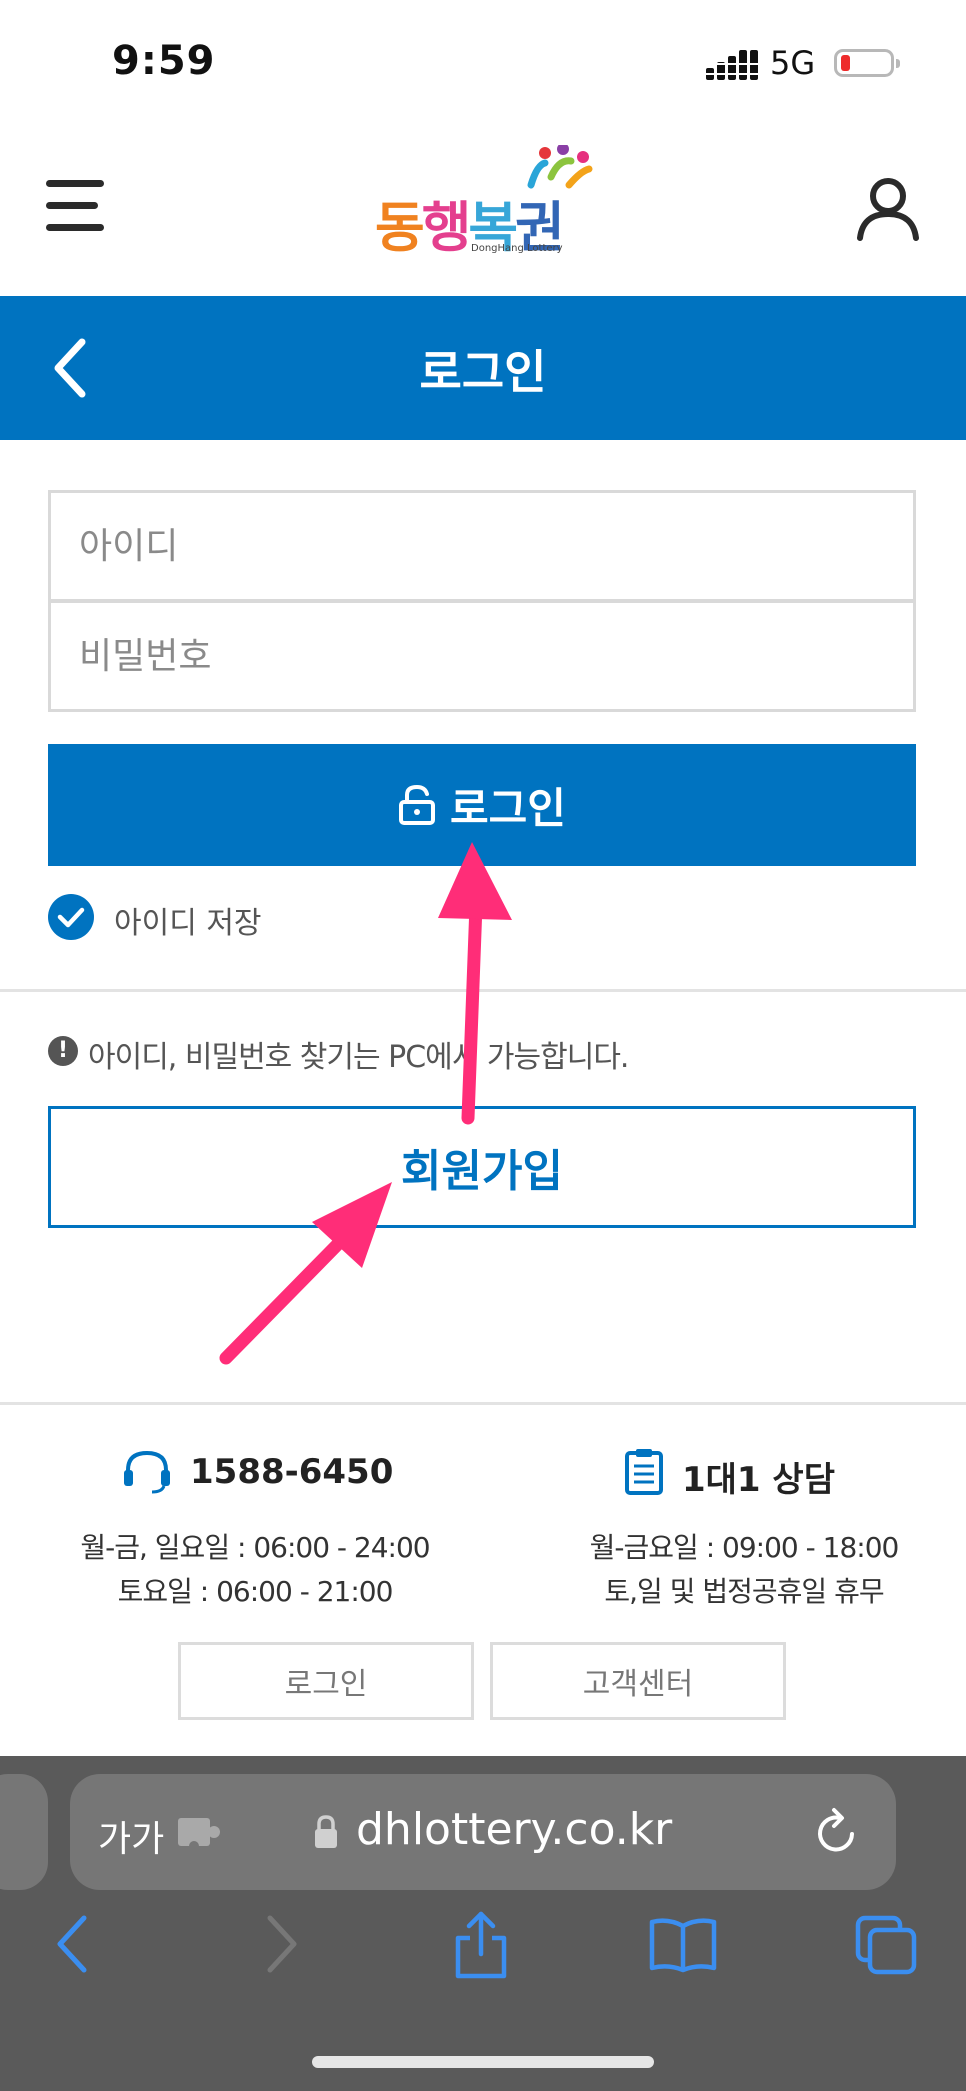  Describe the element at coordinates (72, 1944) in the screenshot. I see `back-icon` at that location.